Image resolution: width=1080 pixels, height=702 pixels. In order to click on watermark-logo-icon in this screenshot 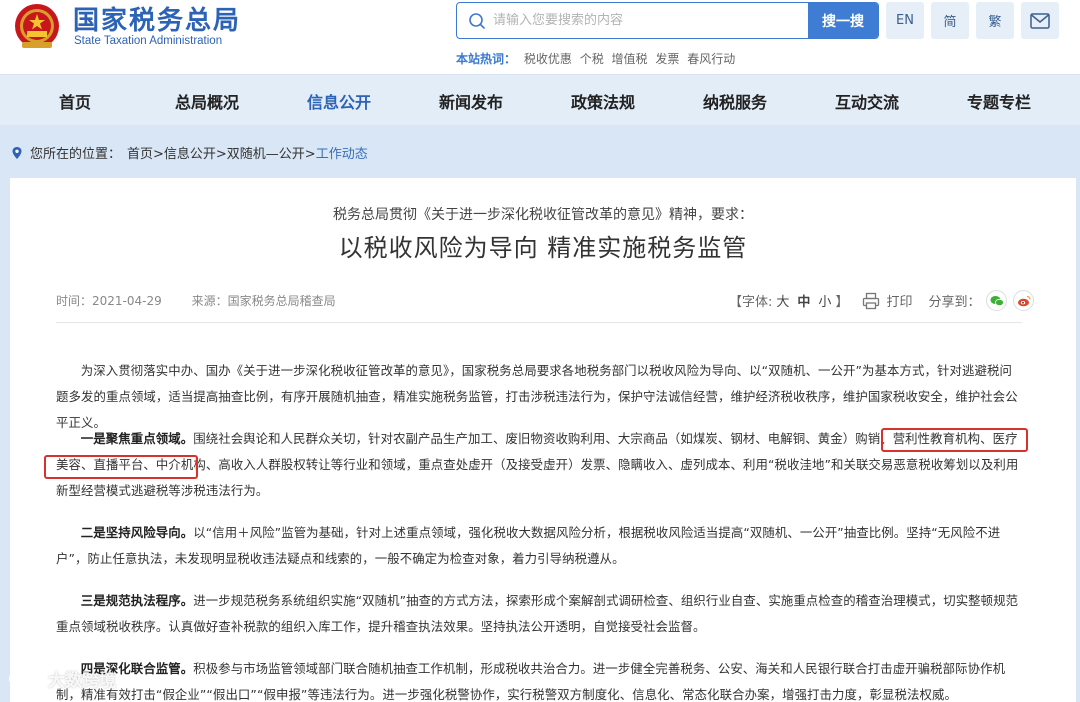, I will do `click(25, 678)`.